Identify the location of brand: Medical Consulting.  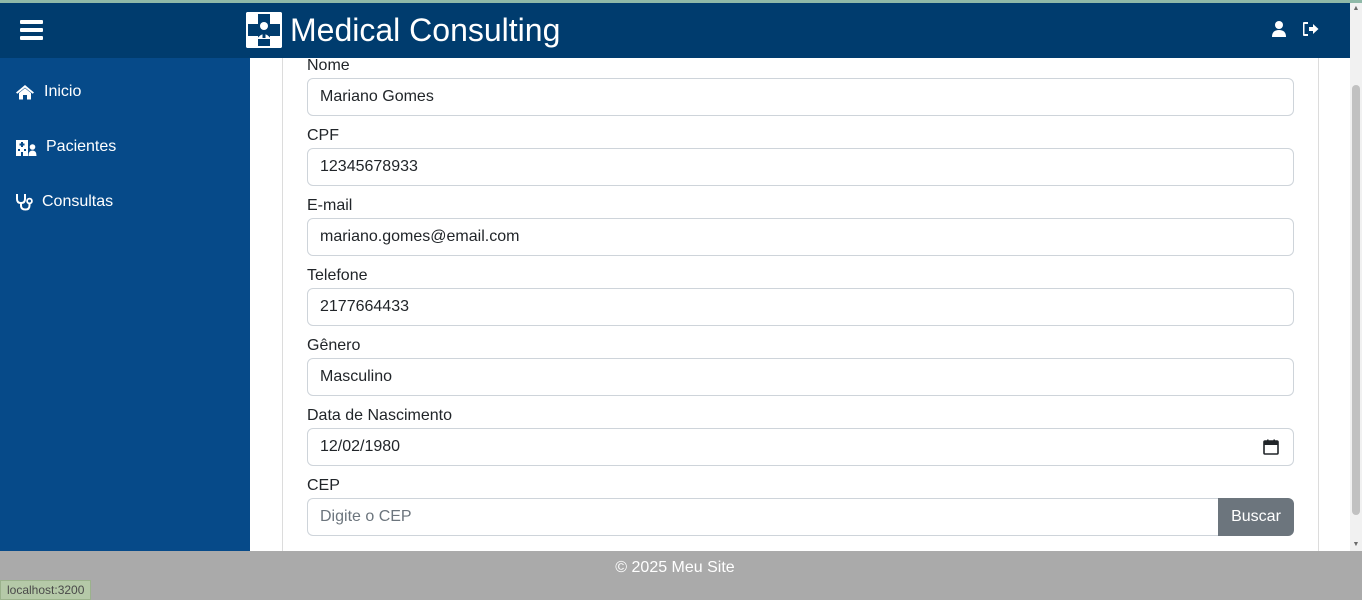
(403, 30).